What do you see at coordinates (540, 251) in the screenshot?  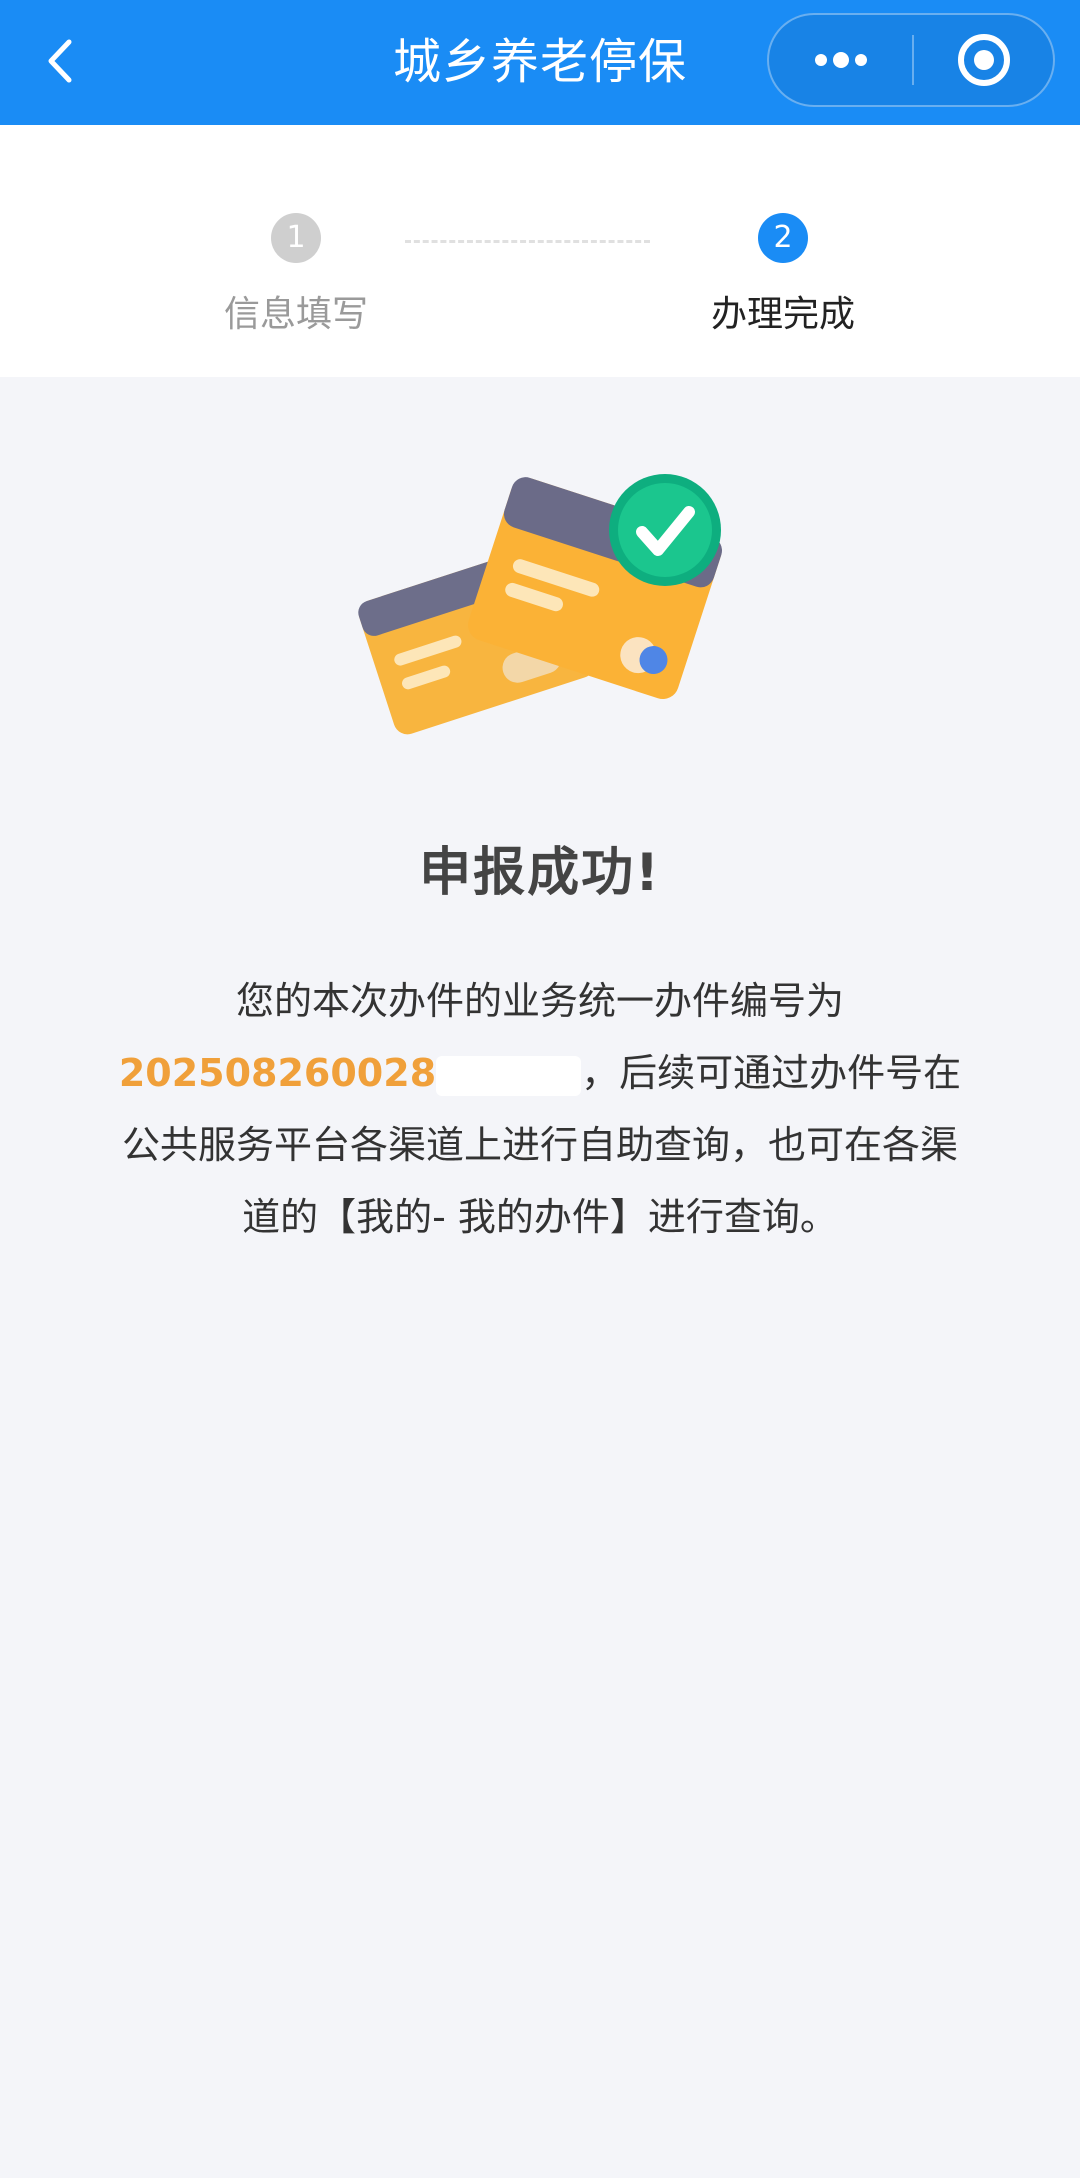 I see `progress-steps: 1 信息填写 2 办理完成` at bounding box center [540, 251].